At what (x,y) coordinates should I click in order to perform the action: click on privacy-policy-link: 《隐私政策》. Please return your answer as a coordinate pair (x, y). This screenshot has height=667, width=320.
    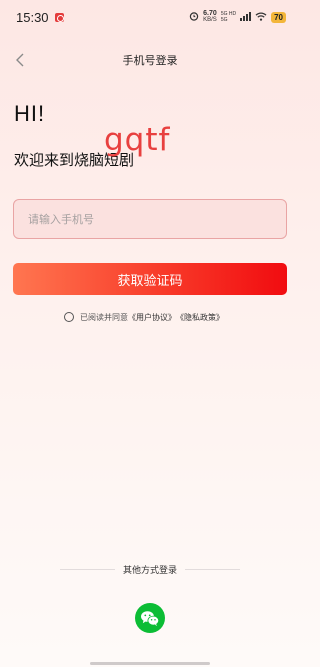
    Looking at the image, I should click on (200, 317).